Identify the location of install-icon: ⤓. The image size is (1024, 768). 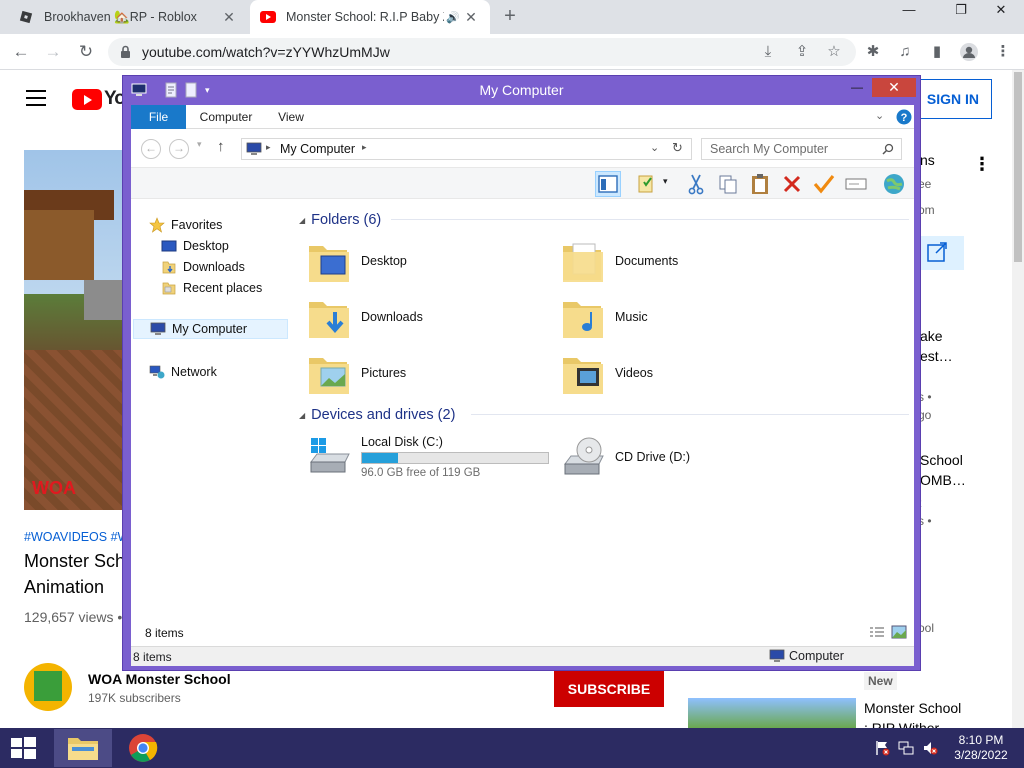
(768, 52).